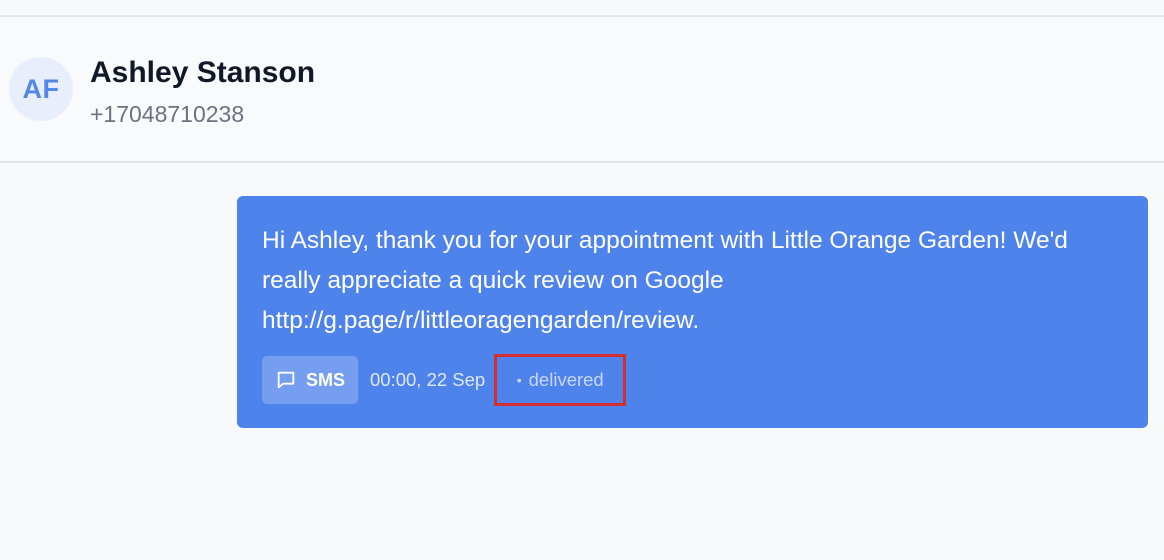 The height and width of the screenshot is (560, 1164). I want to click on delivery-status: delivered, so click(566, 379).